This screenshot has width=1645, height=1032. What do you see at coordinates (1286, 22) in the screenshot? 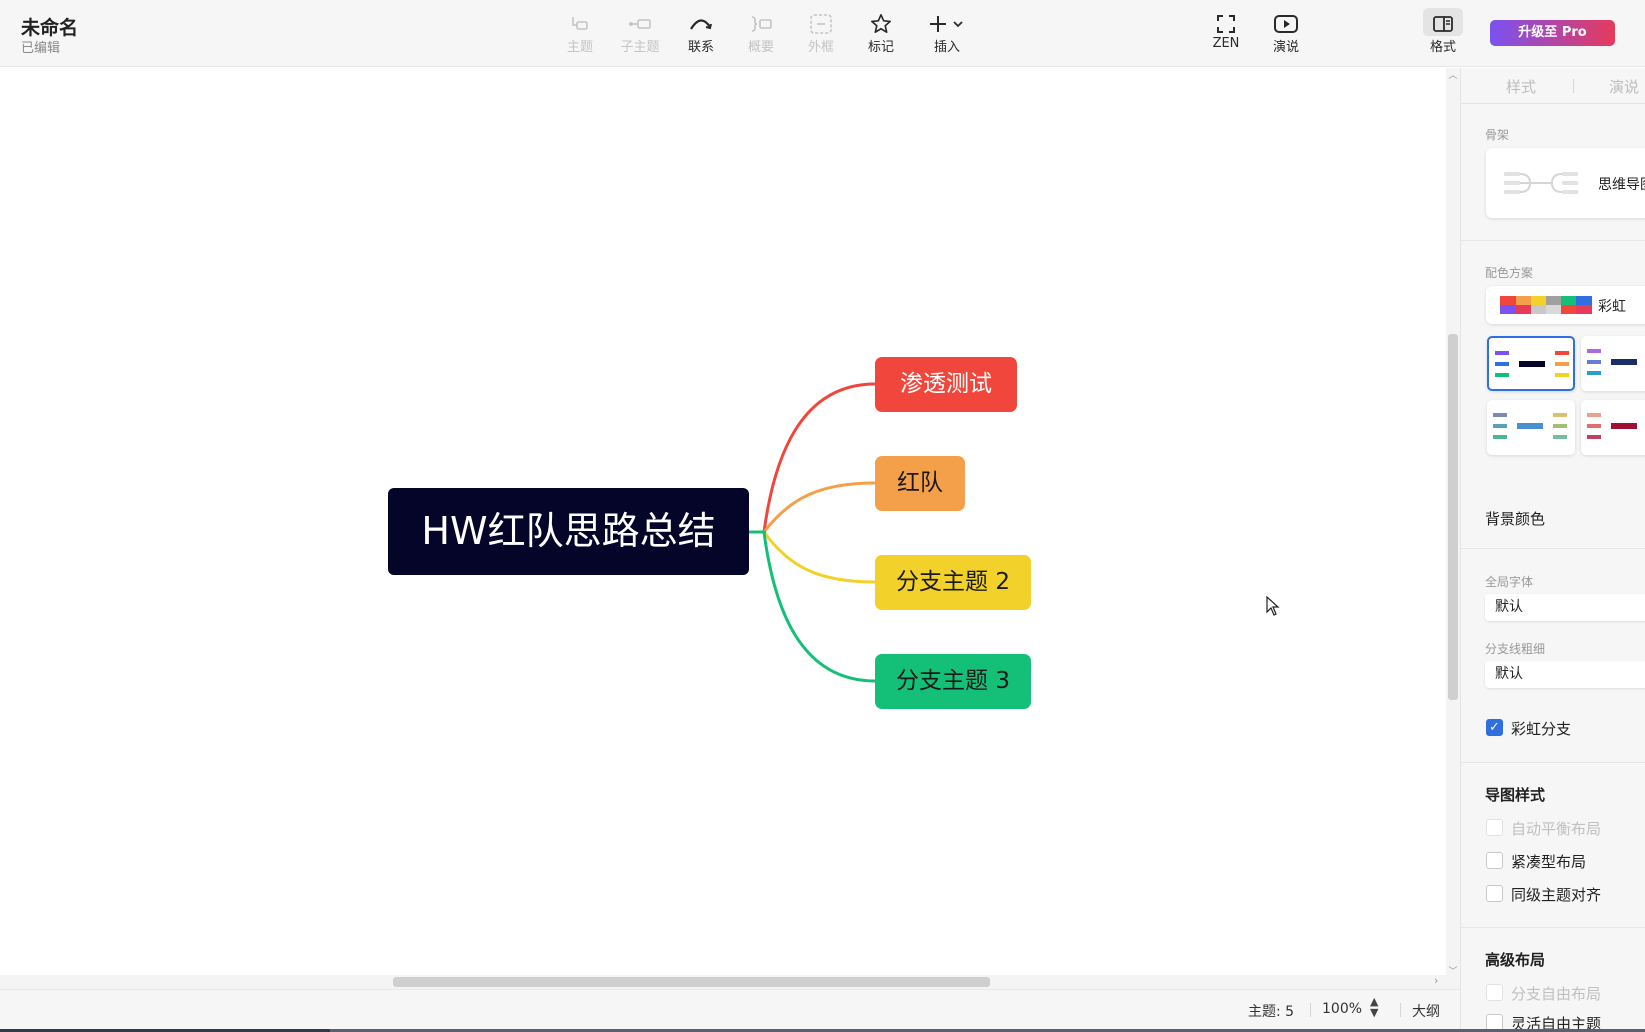
I see `play-icon` at bounding box center [1286, 22].